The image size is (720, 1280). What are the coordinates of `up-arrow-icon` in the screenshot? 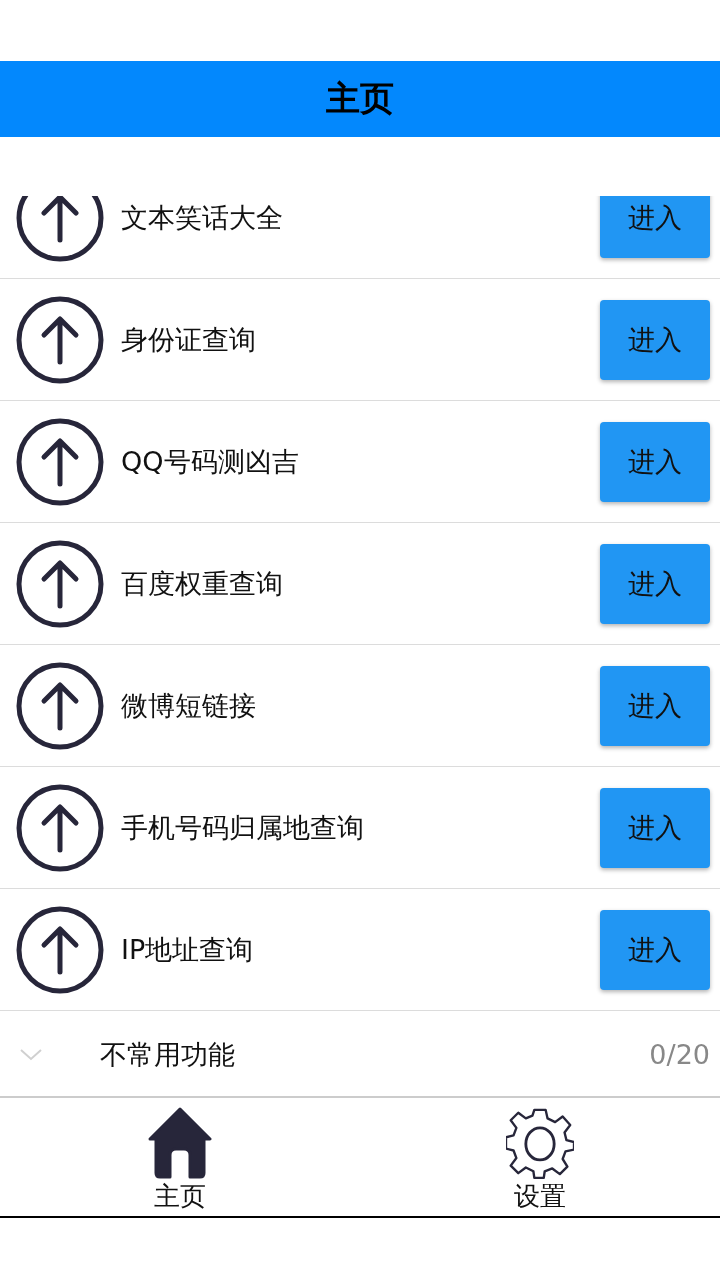 It's located at (60, 229).